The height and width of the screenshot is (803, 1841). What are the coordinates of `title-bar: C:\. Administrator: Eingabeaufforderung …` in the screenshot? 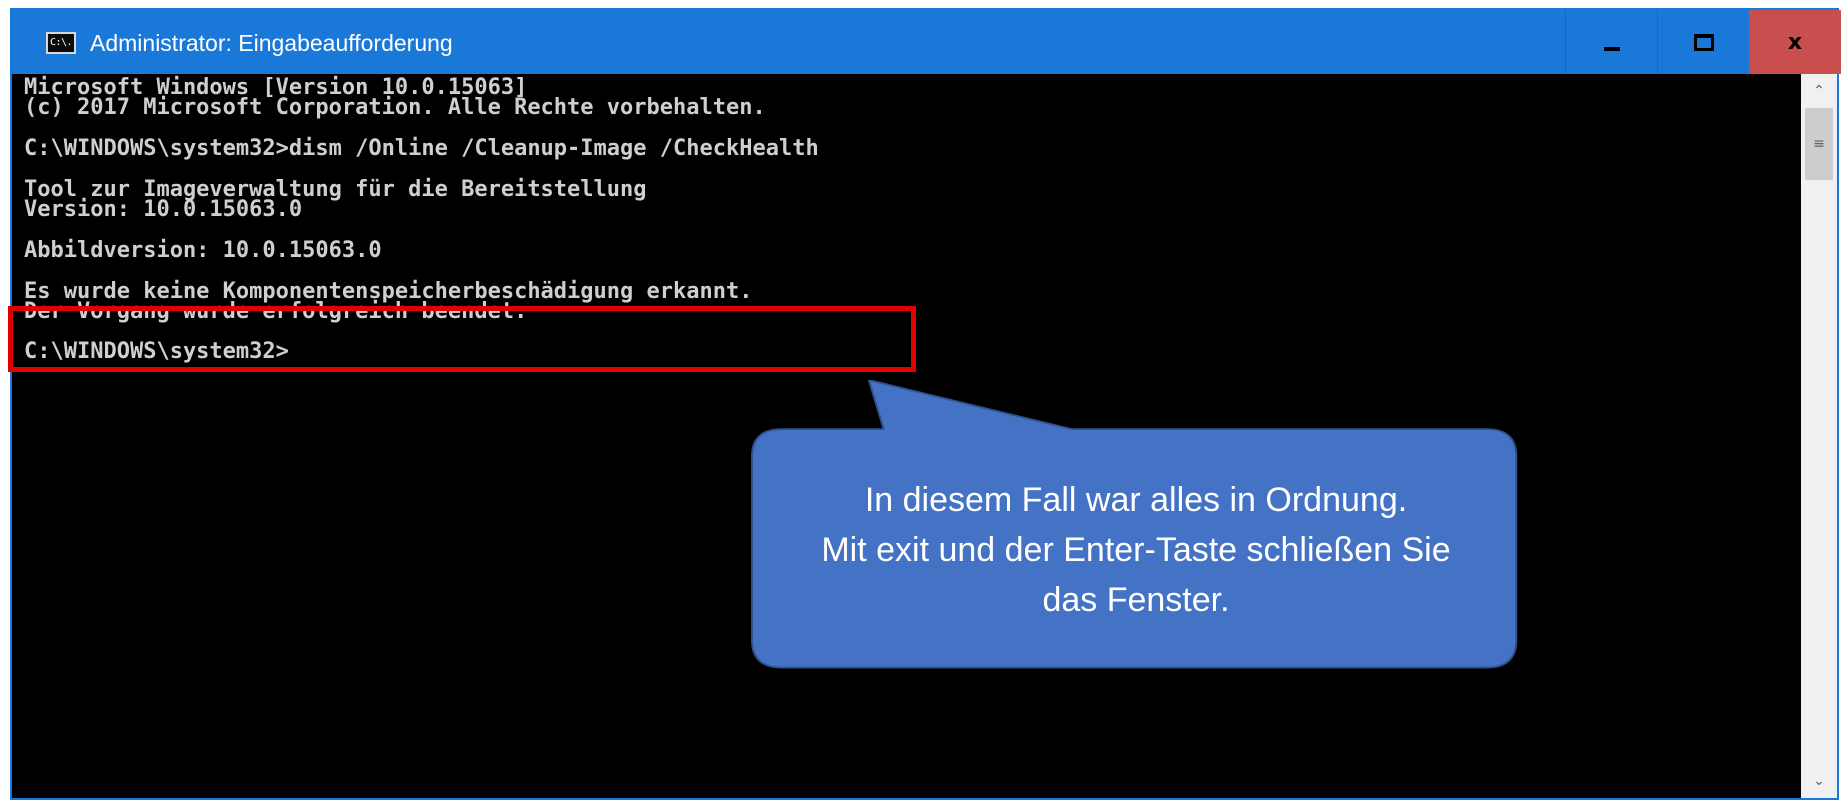 It's located at (926, 42).